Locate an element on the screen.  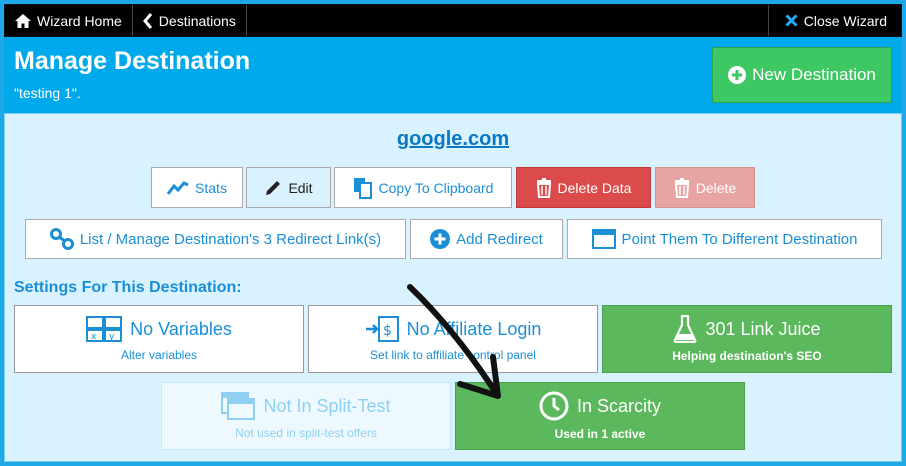
svg-text: y is located at coordinates (112, 337).